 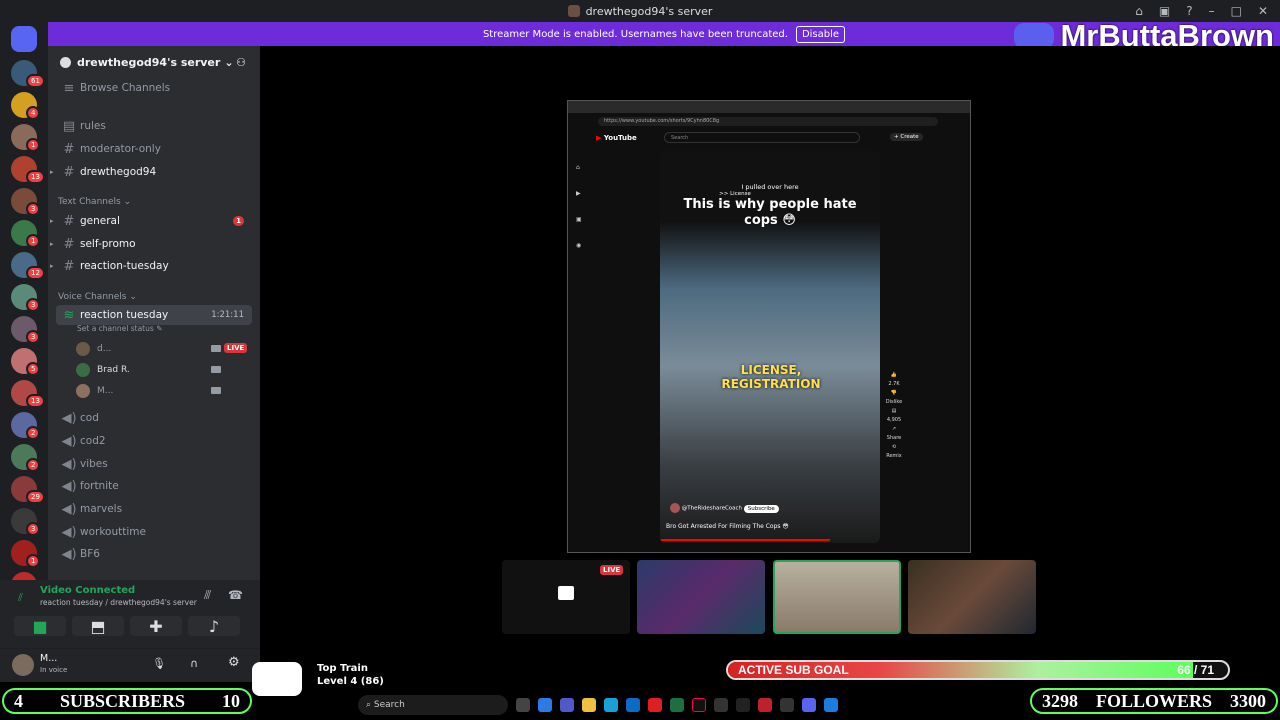 What do you see at coordinates (712, 508) in the screenshot?
I see `channel-label: @TheRideshareCoach` at bounding box center [712, 508].